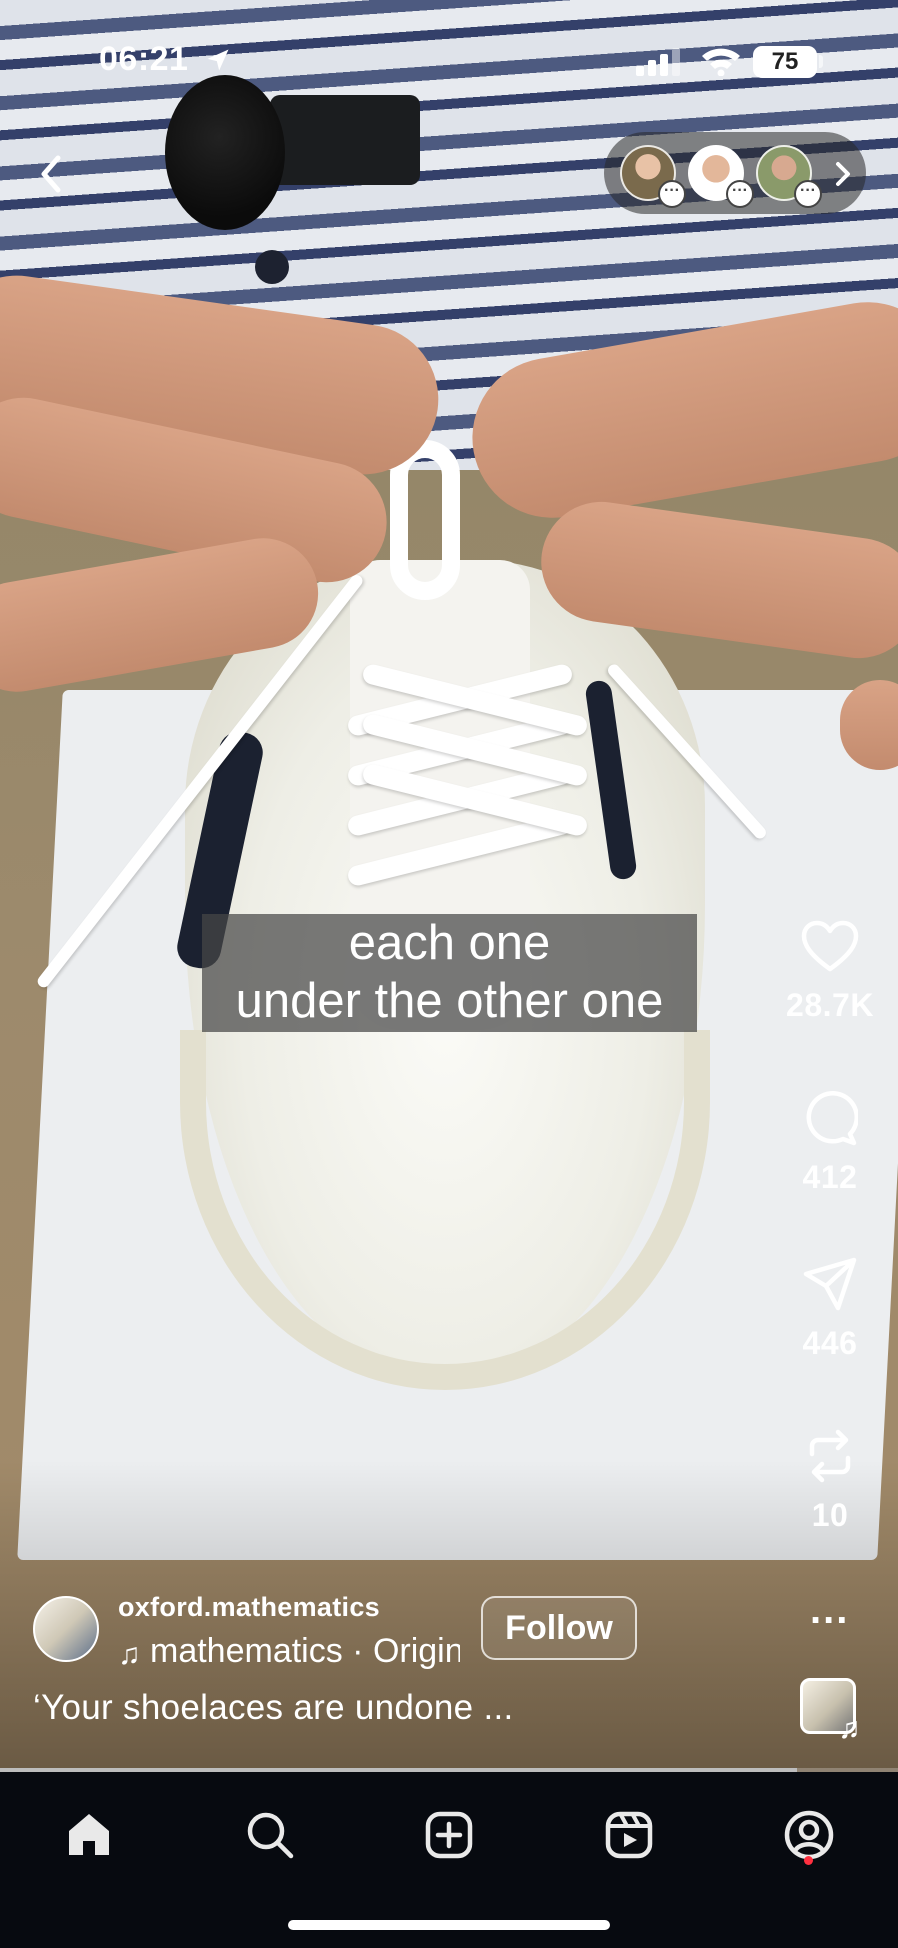 The width and height of the screenshot is (898, 1948). I want to click on like-count: 28.7K, so click(830, 1005).